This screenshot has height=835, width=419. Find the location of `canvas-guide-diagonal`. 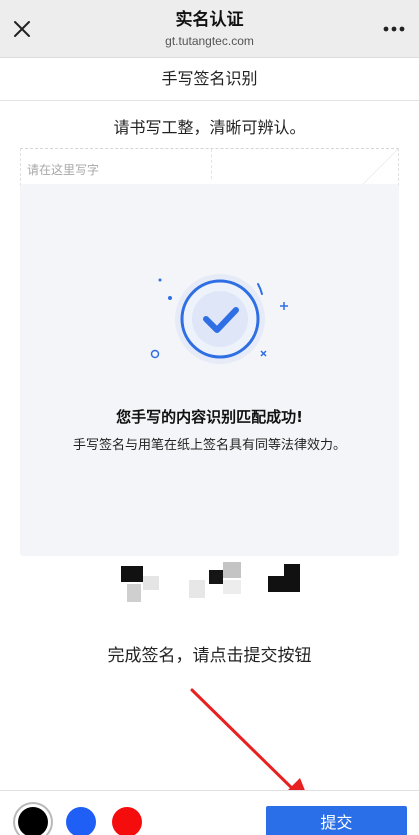

canvas-guide-diagonal is located at coordinates (378, 169).